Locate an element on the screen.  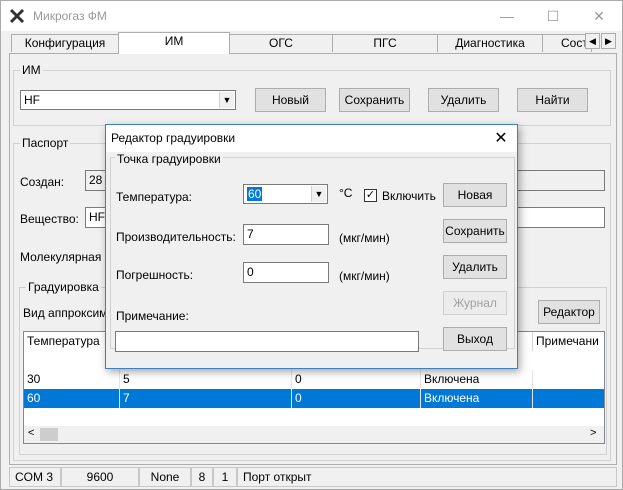
scroll-right-icon: > is located at coordinates (593, 433).